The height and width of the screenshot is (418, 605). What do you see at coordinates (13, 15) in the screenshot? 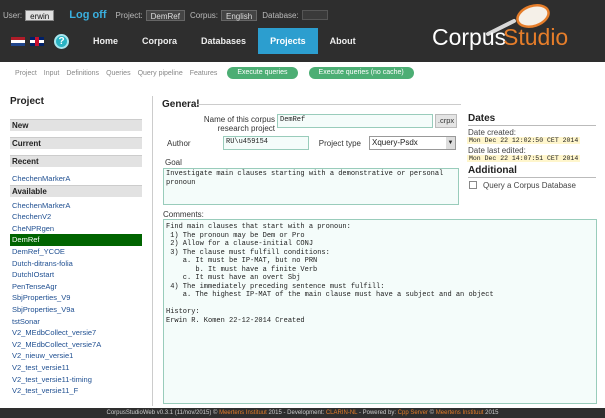
I see `user-label: User:` at bounding box center [13, 15].